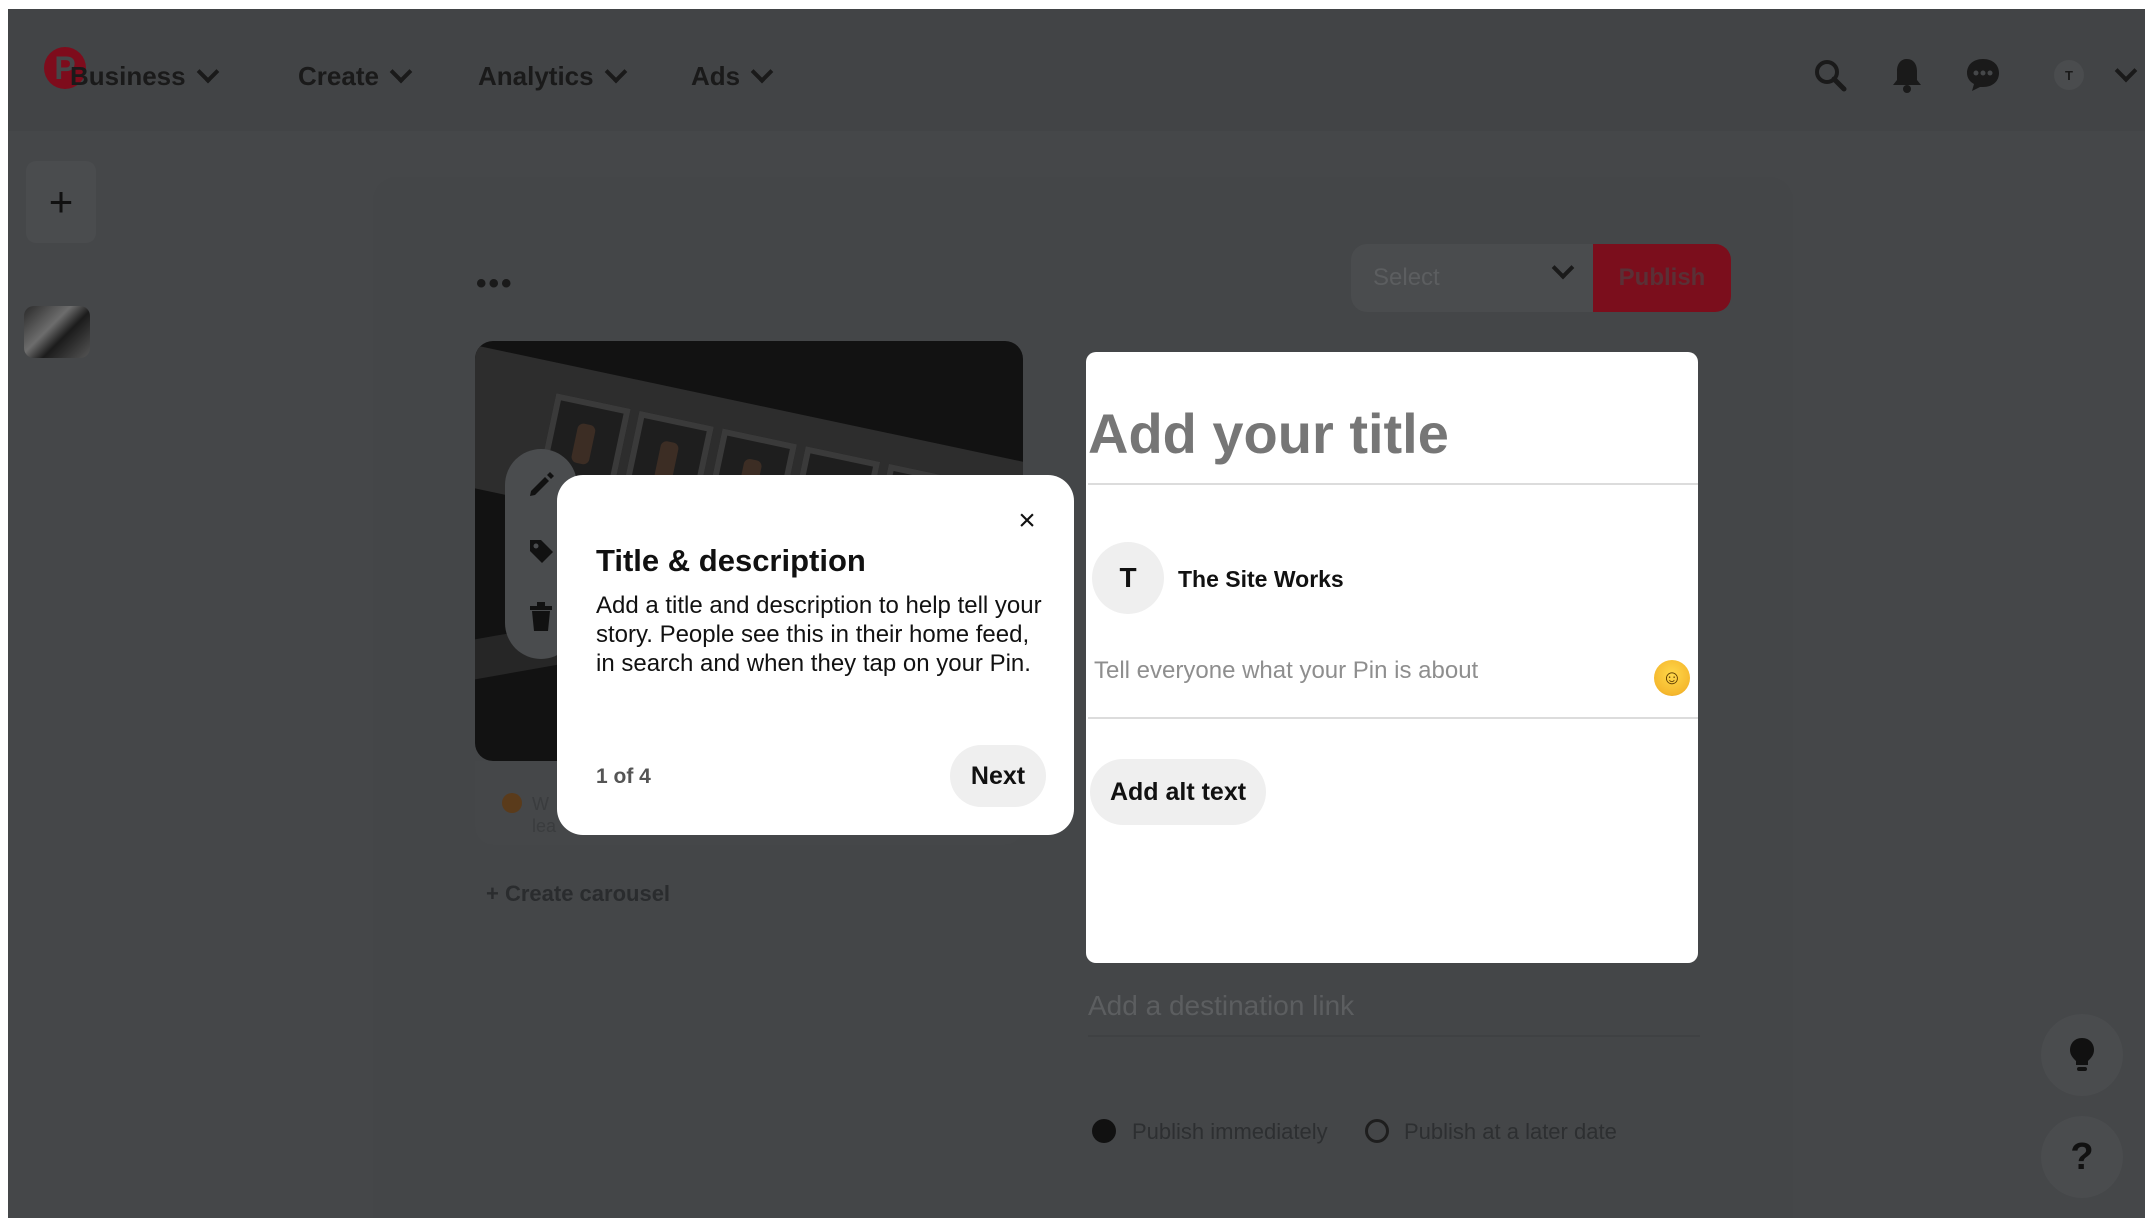 The image size is (2145, 1218). Describe the element at coordinates (536, 75) in the screenshot. I see `nav-analytics-label: Analytics` at that location.